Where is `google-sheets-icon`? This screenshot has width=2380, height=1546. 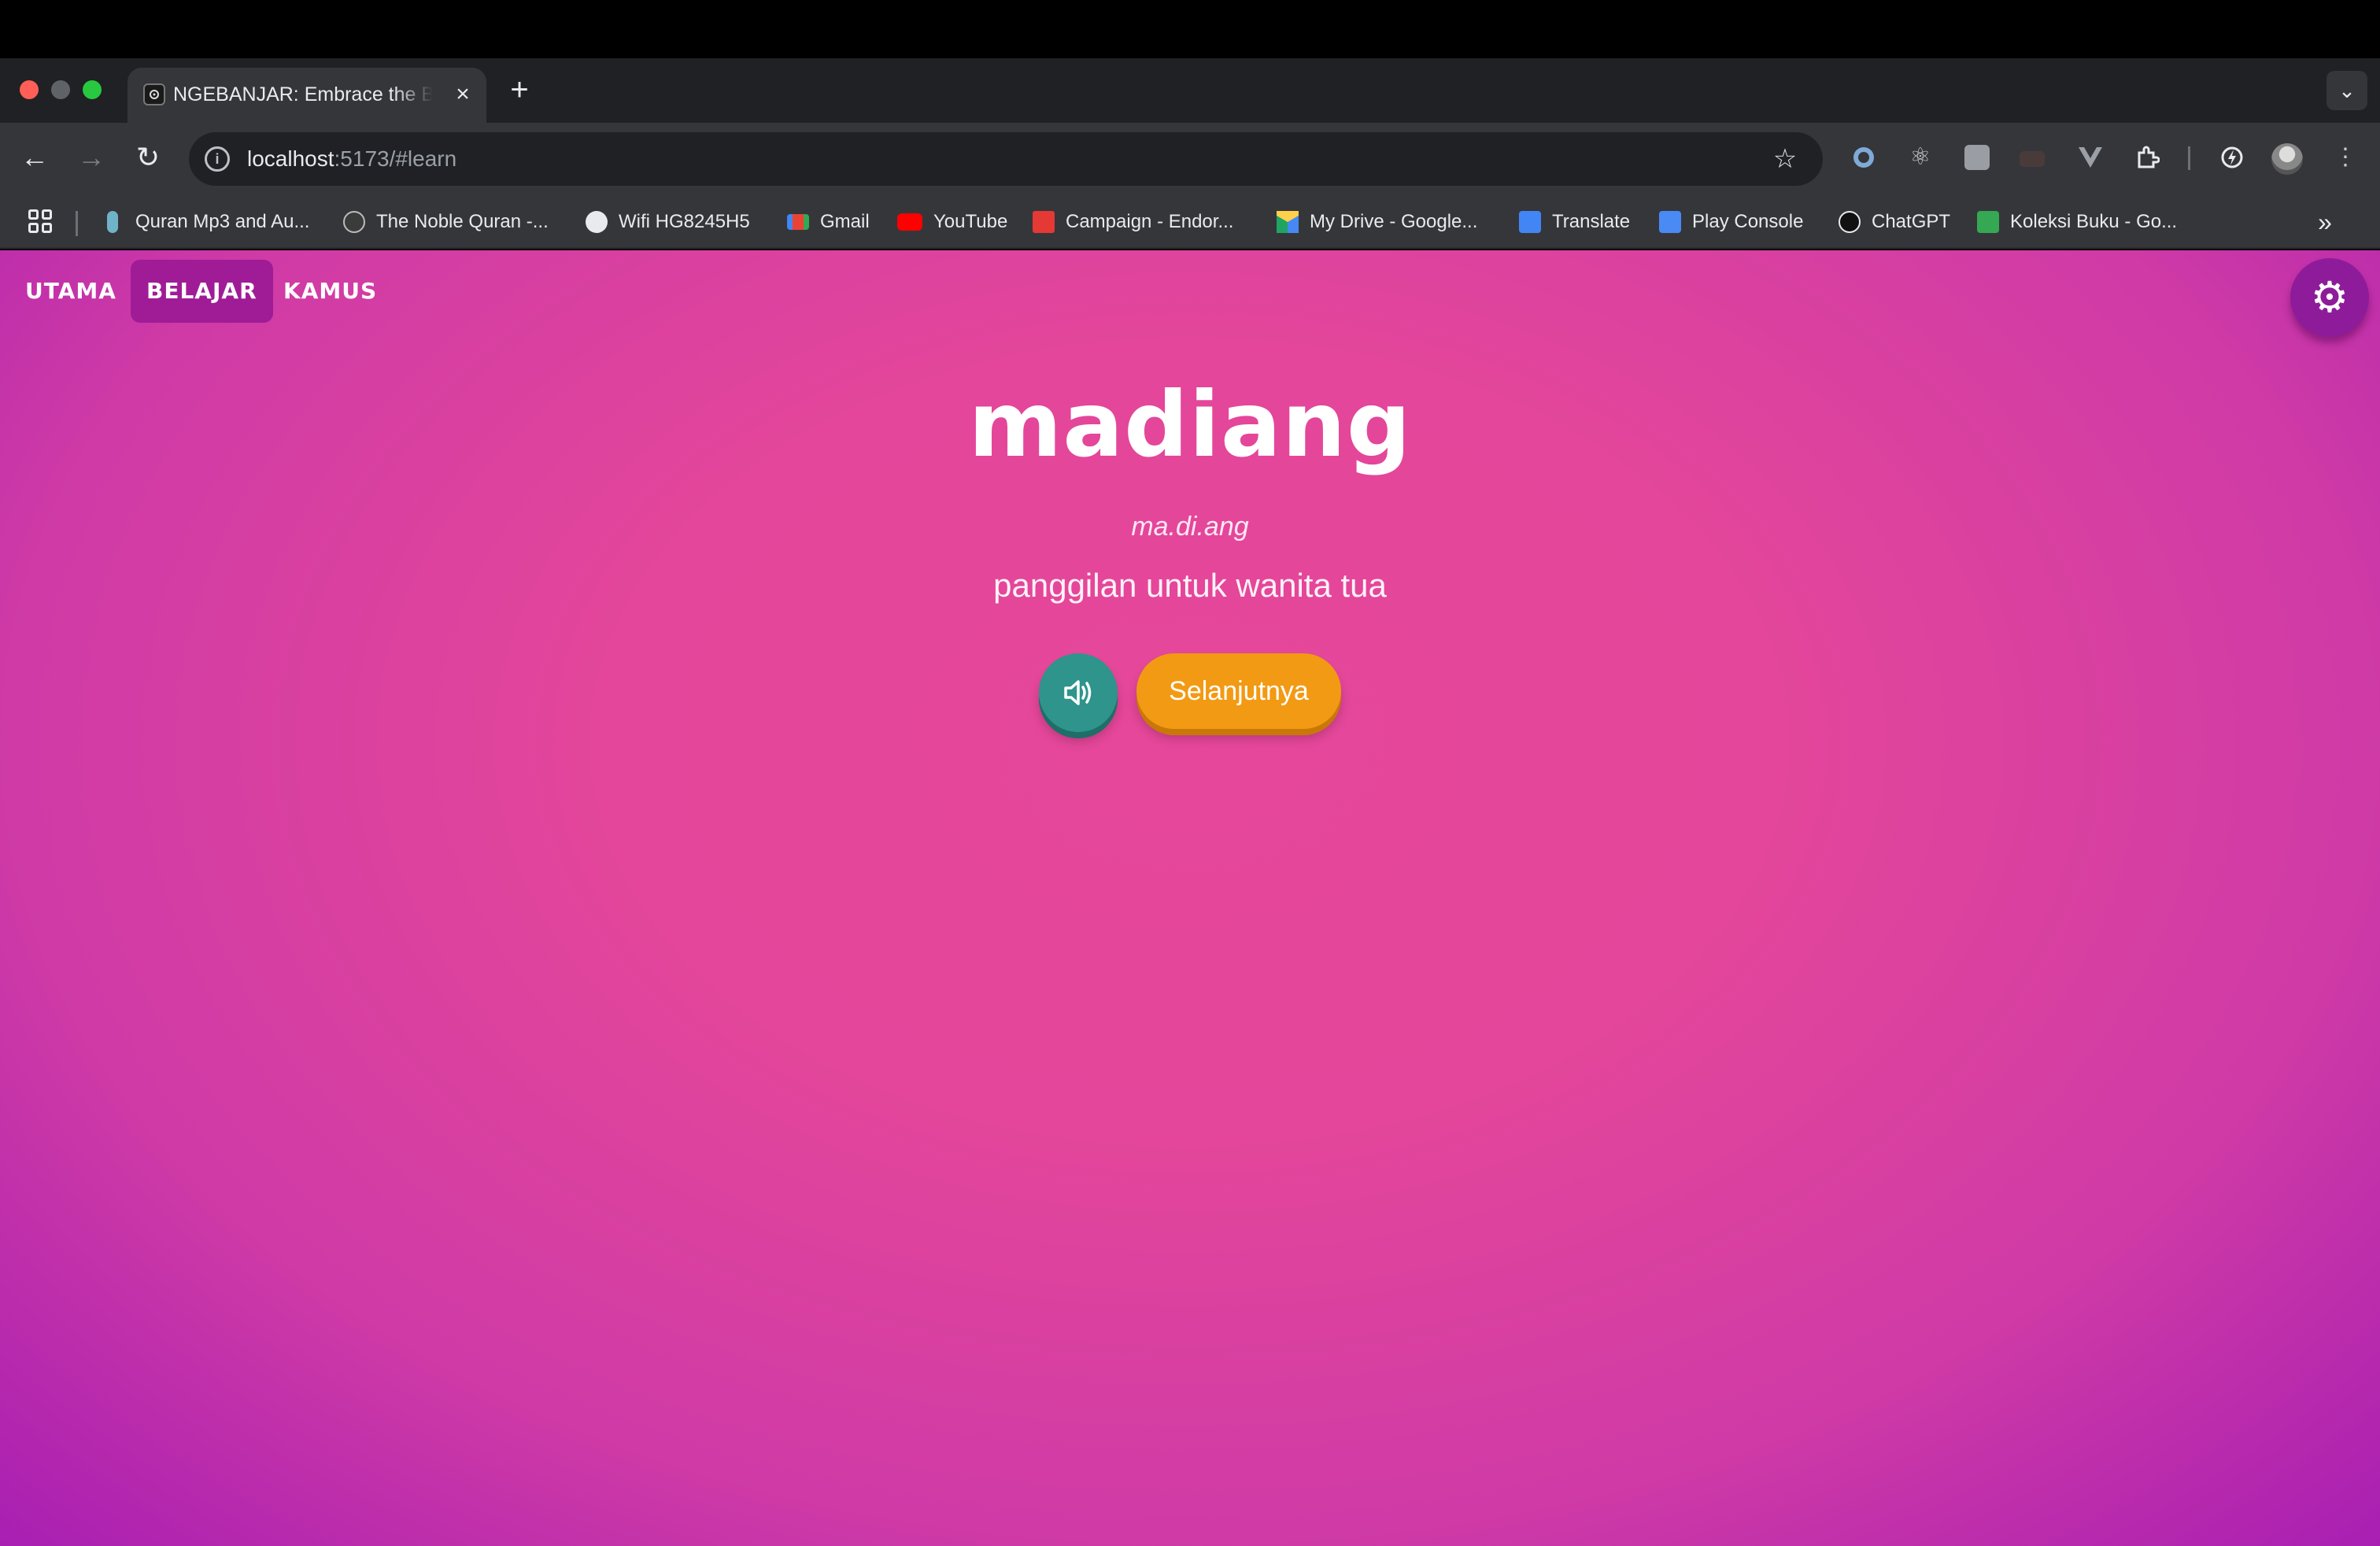
google-sheets-icon is located at coordinates (1988, 222).